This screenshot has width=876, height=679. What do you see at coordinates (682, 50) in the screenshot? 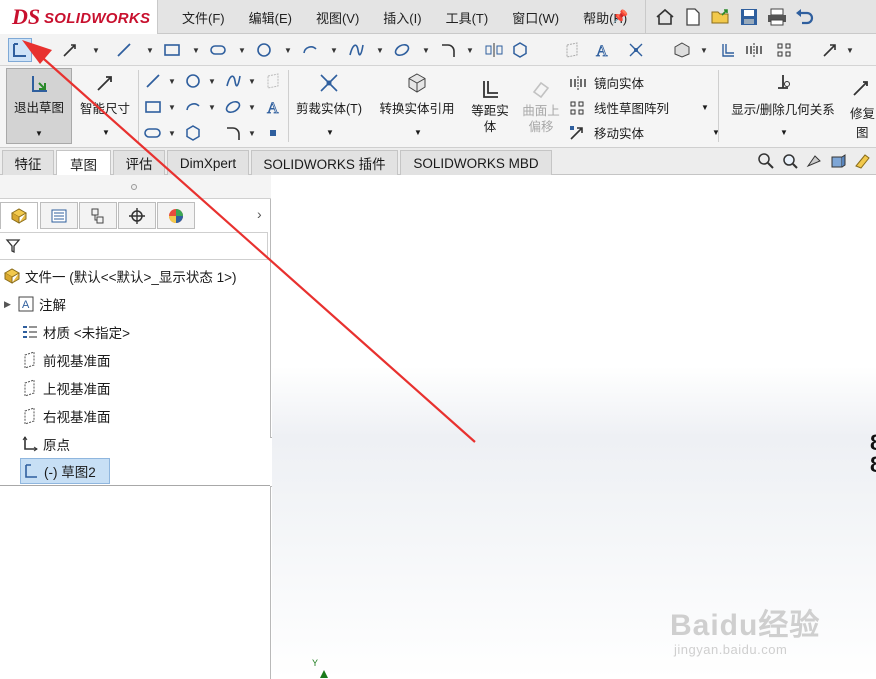
I see `convert-entities-icon` at bounding box center [682, 50].